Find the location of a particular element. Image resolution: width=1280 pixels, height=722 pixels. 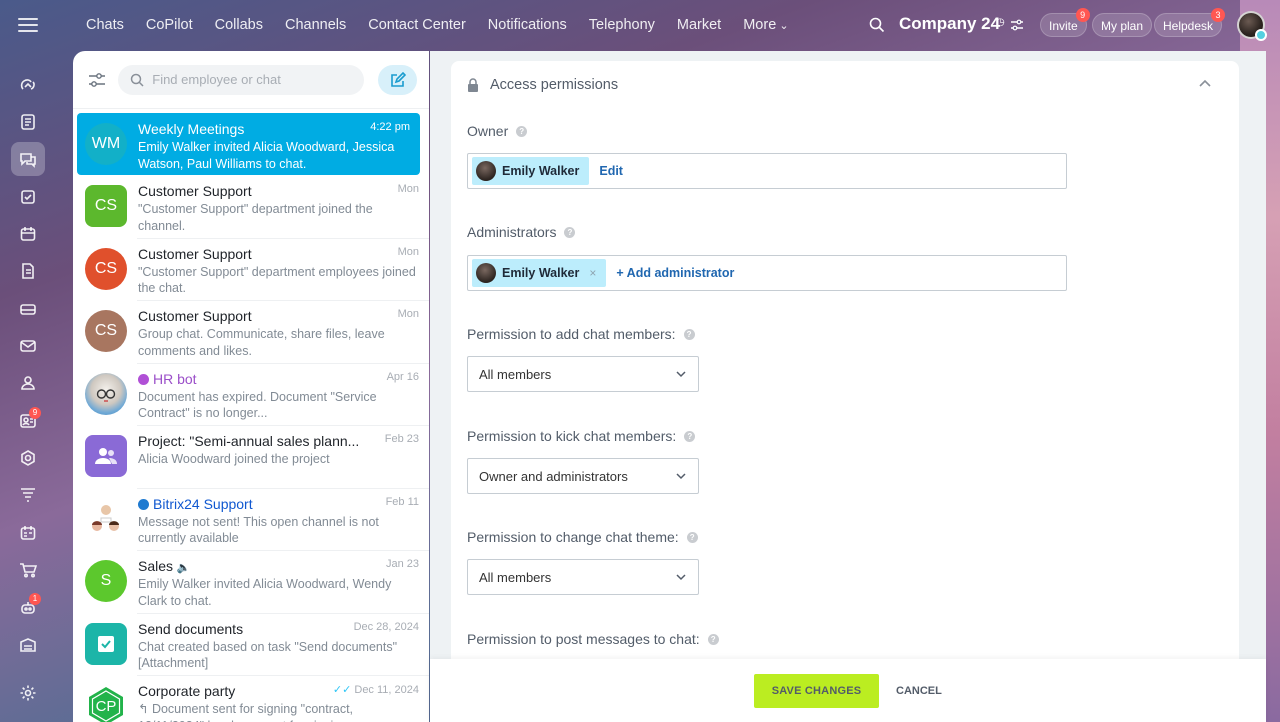

section-title: Access permissions is located at coordinates (554, 85).